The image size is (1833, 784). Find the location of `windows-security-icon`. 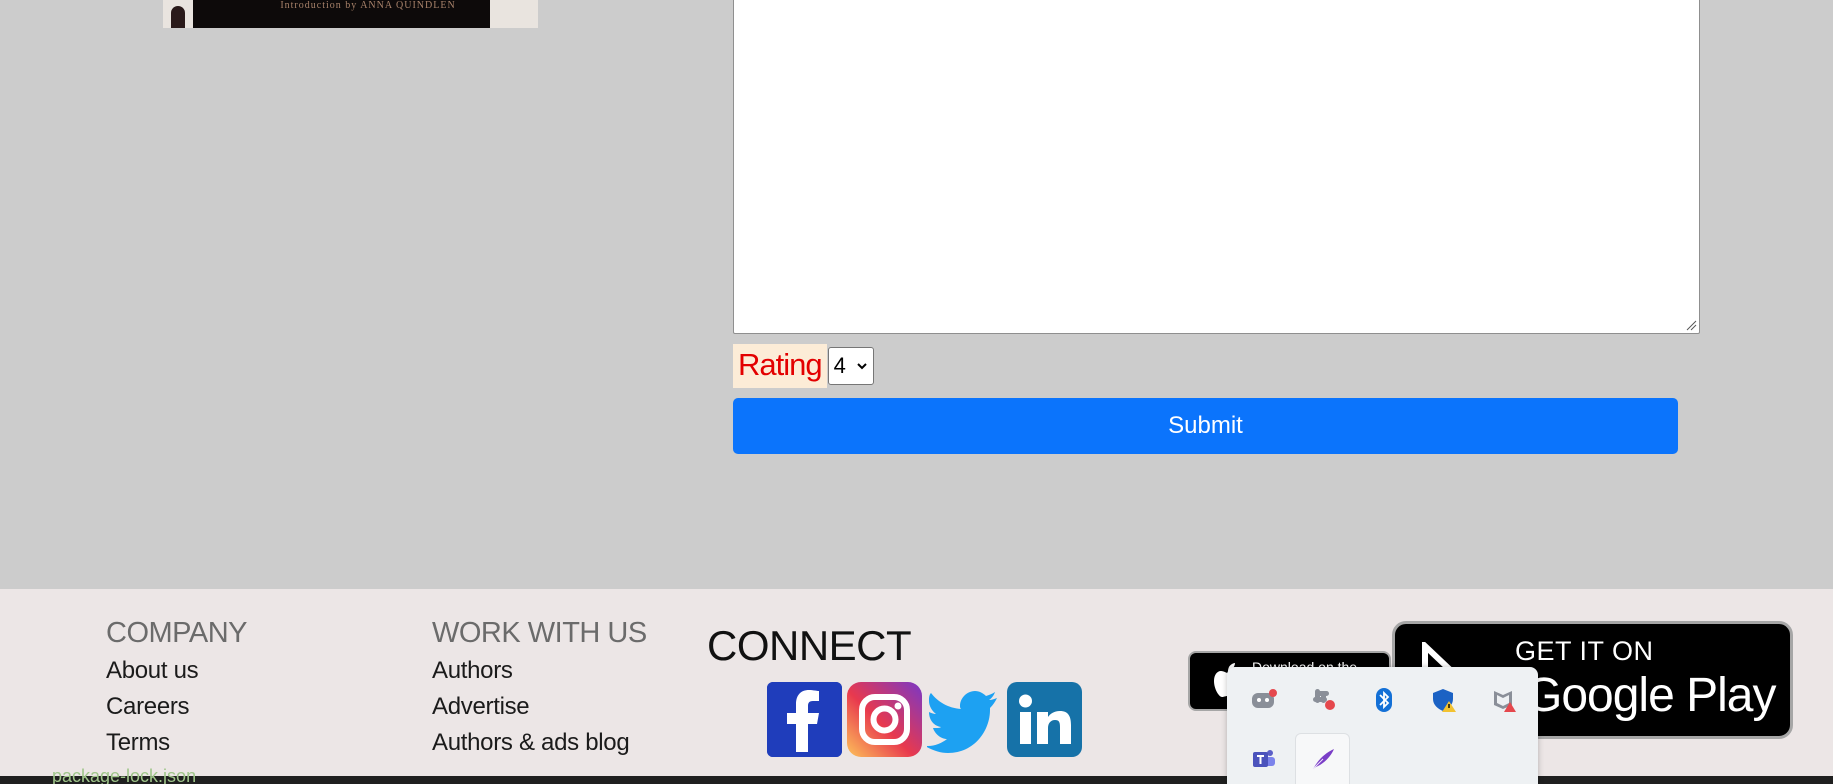

windows-security-icon is located at coordinates (1444, 700).